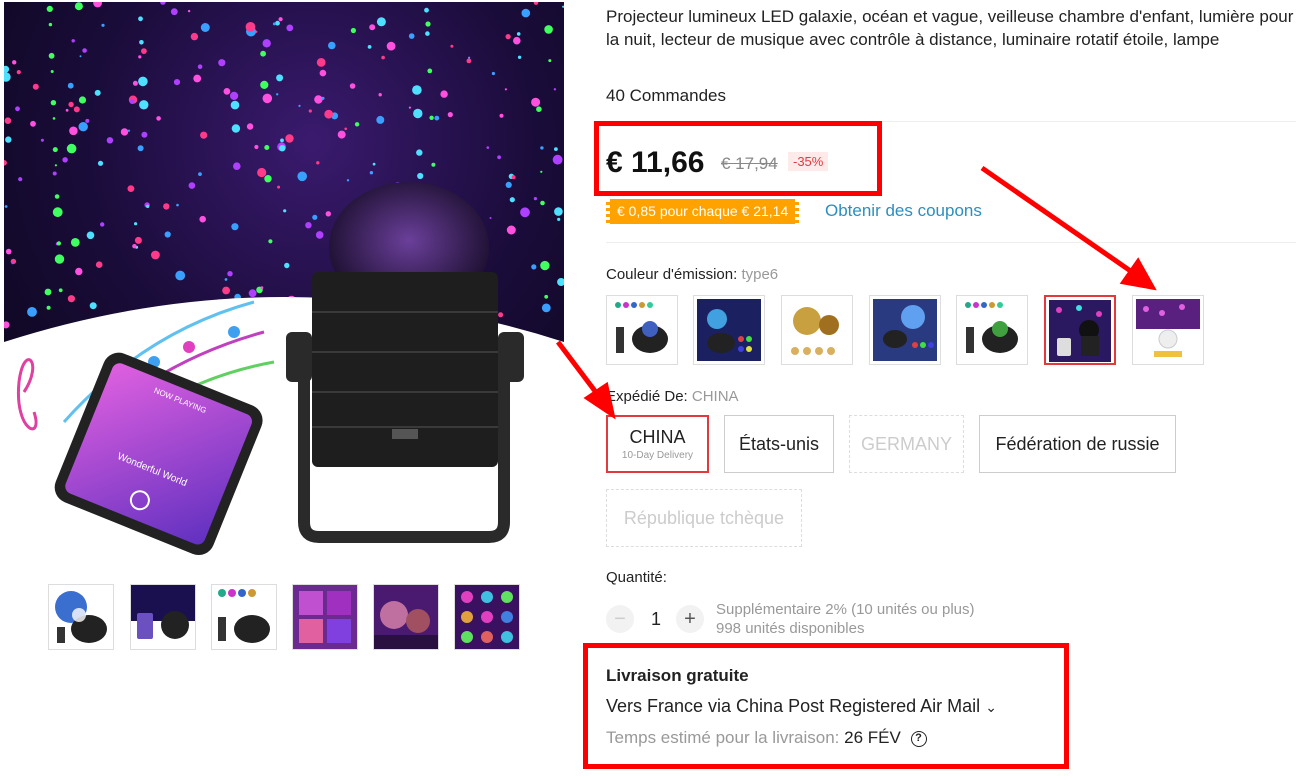 This screenshot has height=780, width=1314. Describe the element at coordinates (1168, 330) in the screenshot. I see `color-swatch-type7` at that location.